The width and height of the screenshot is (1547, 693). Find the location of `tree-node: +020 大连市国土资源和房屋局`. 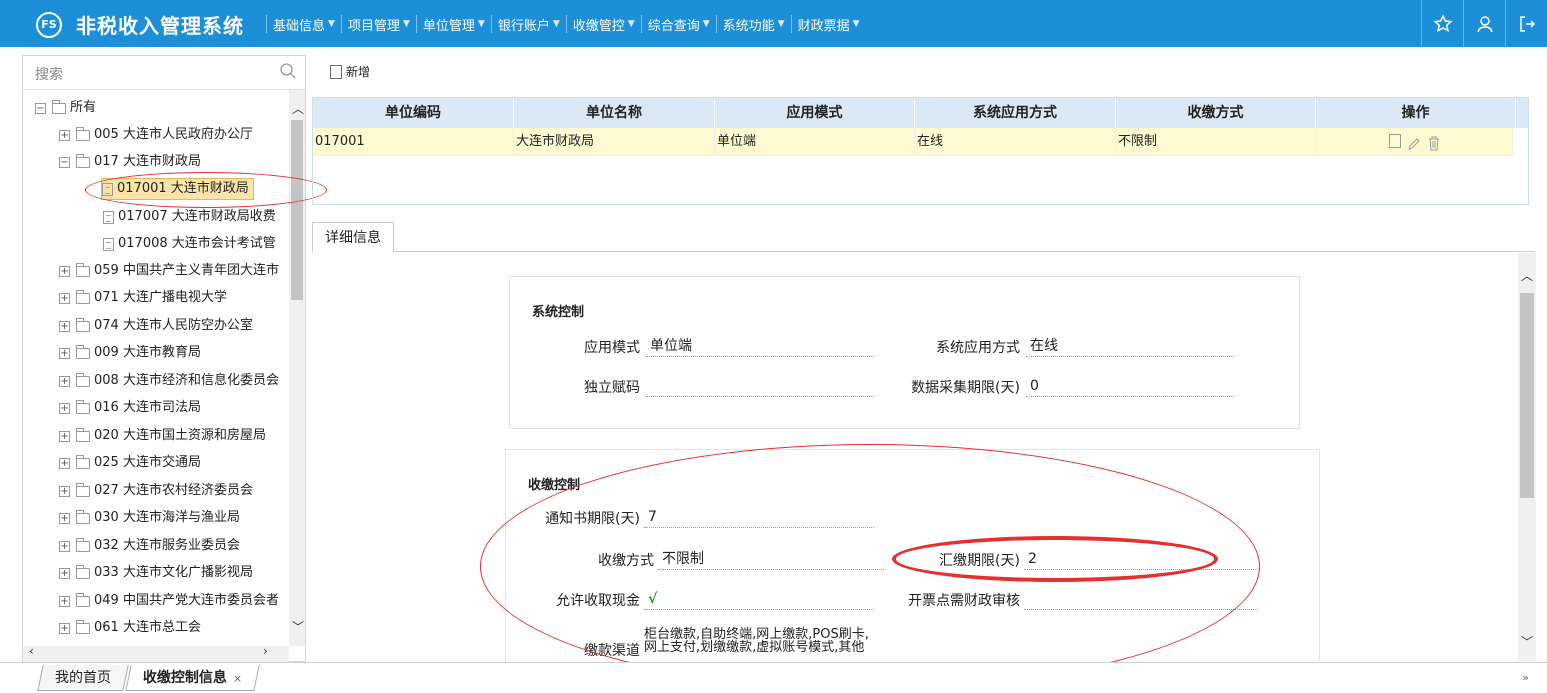

tree-node: +020 大连市国土资源和房屋局 is located at coordinates (162, 436).